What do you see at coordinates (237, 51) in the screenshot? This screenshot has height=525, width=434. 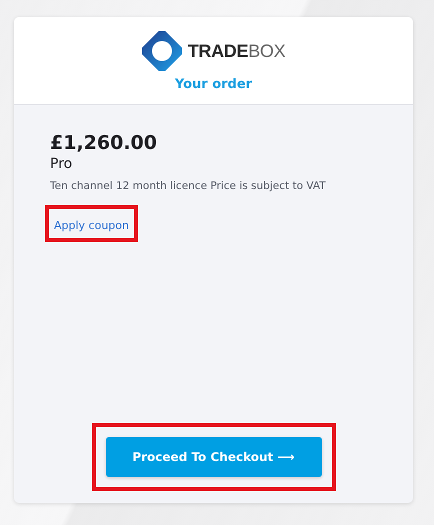 I see `logo-wordmark: TRADEBOX` at bounding box center [237, 51].